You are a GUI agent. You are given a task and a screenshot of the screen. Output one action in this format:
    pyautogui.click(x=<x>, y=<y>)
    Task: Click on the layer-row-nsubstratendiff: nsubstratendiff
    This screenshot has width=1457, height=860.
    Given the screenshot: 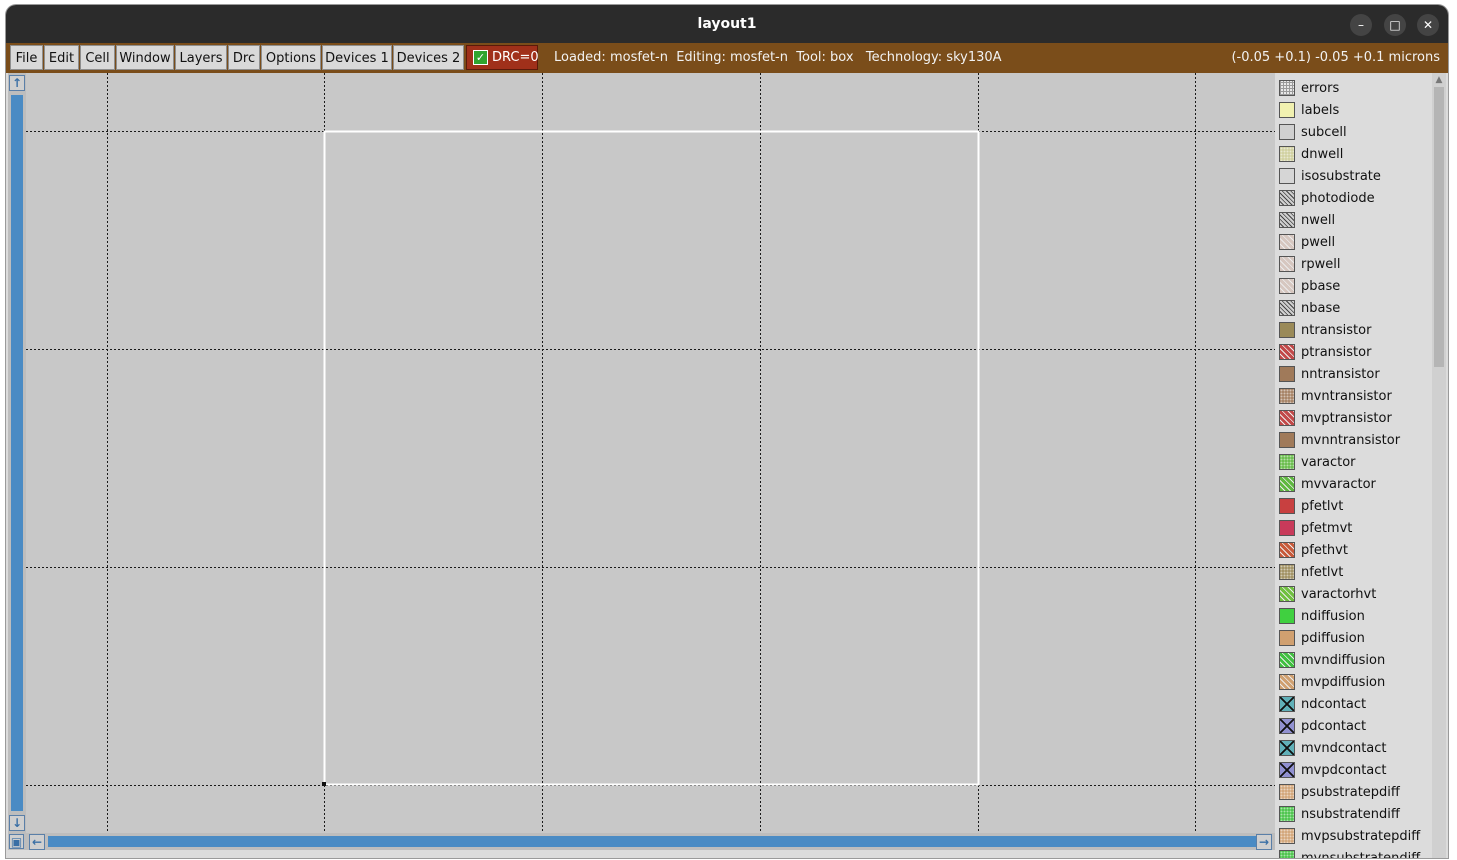 What is the action you would take?
    pyautogui.click(x=1353, y=815)
    